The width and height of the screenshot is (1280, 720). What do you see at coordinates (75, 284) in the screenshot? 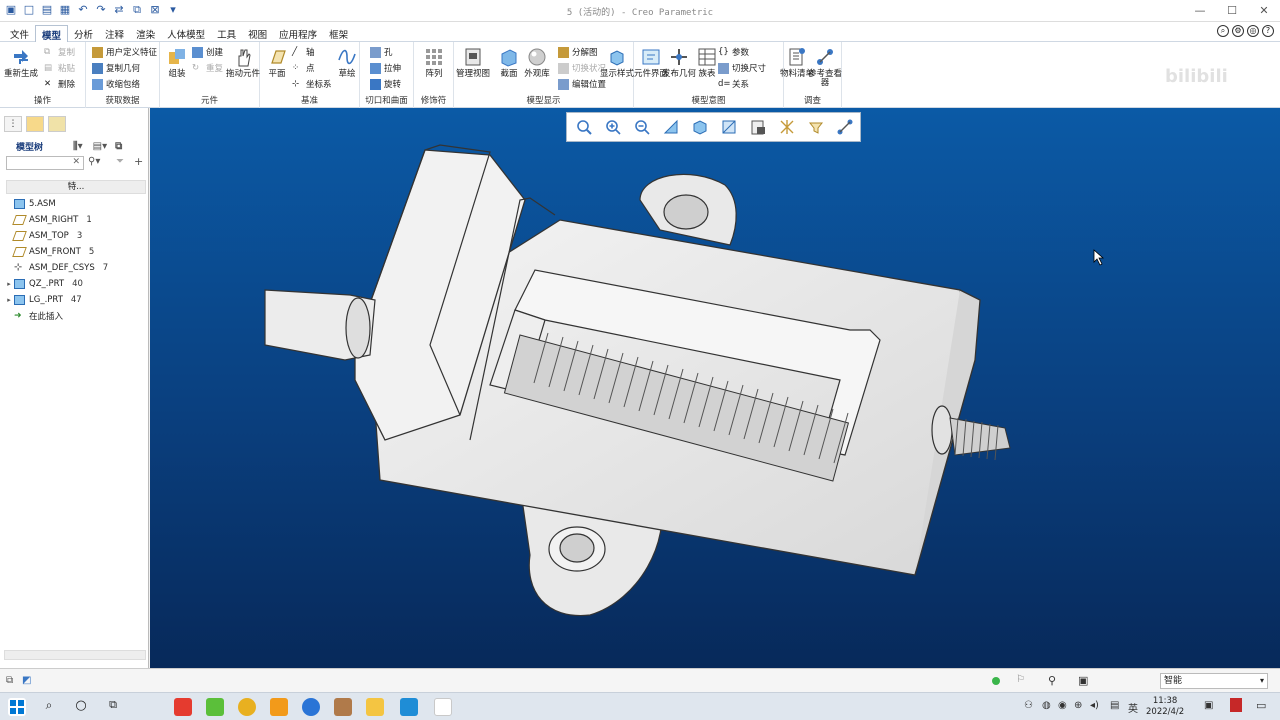
I see `tree-node: ▸ QZ_.PRT 40` at bounding box center [75, 284].